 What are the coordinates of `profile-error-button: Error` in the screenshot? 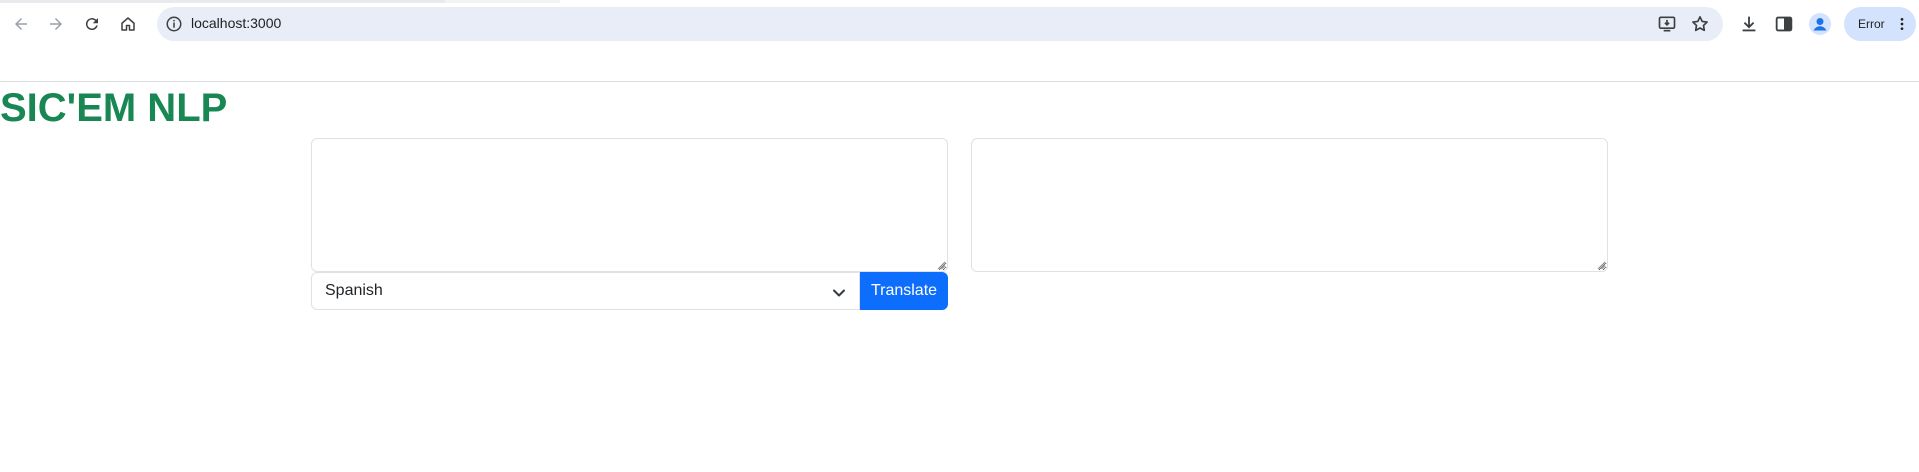 It's located at (1880, 24).